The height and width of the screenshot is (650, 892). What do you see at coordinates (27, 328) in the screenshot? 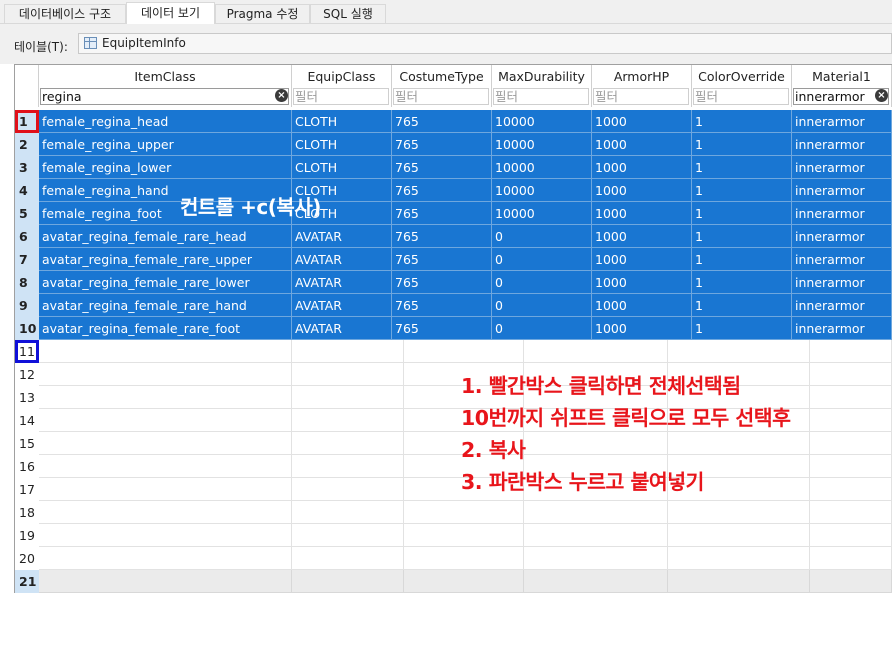
I see `row-number: 10` at bounding box center [27, 328].